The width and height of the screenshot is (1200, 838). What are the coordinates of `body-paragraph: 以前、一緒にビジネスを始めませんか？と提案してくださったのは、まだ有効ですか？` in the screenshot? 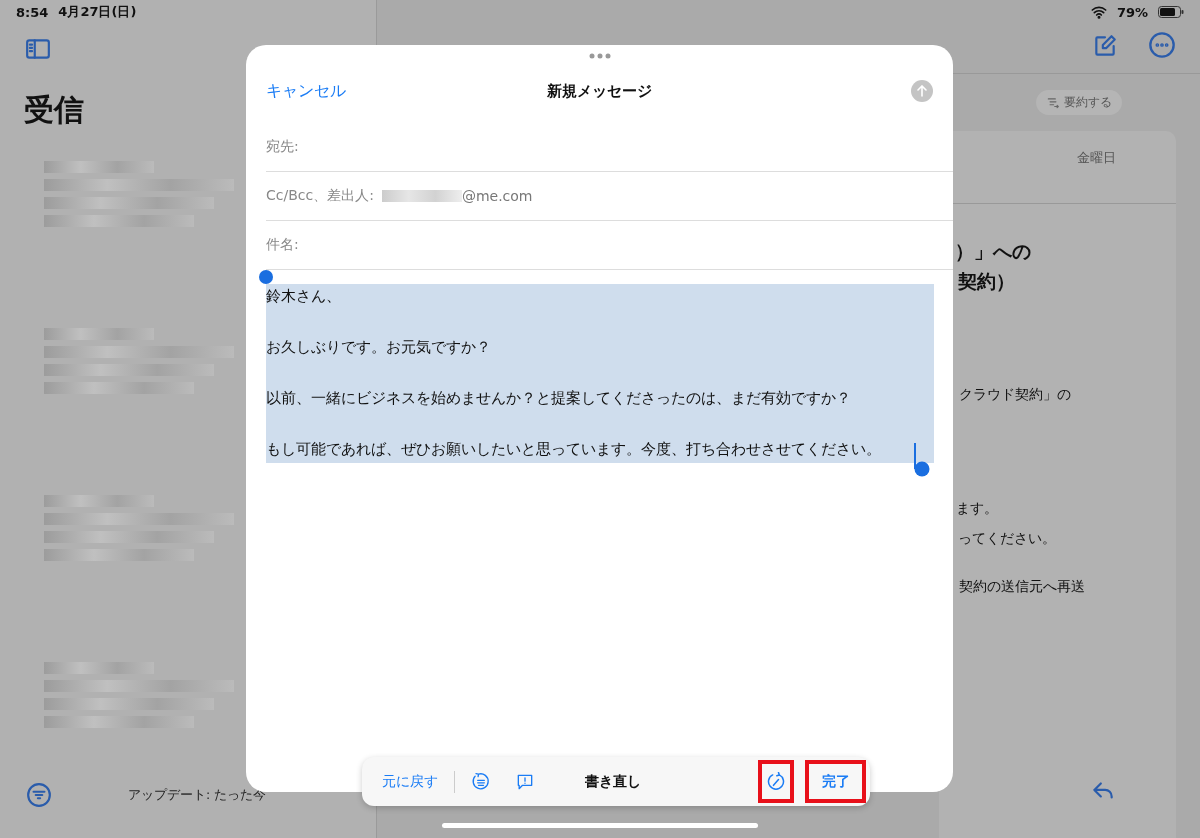 It's located at (558, 398).